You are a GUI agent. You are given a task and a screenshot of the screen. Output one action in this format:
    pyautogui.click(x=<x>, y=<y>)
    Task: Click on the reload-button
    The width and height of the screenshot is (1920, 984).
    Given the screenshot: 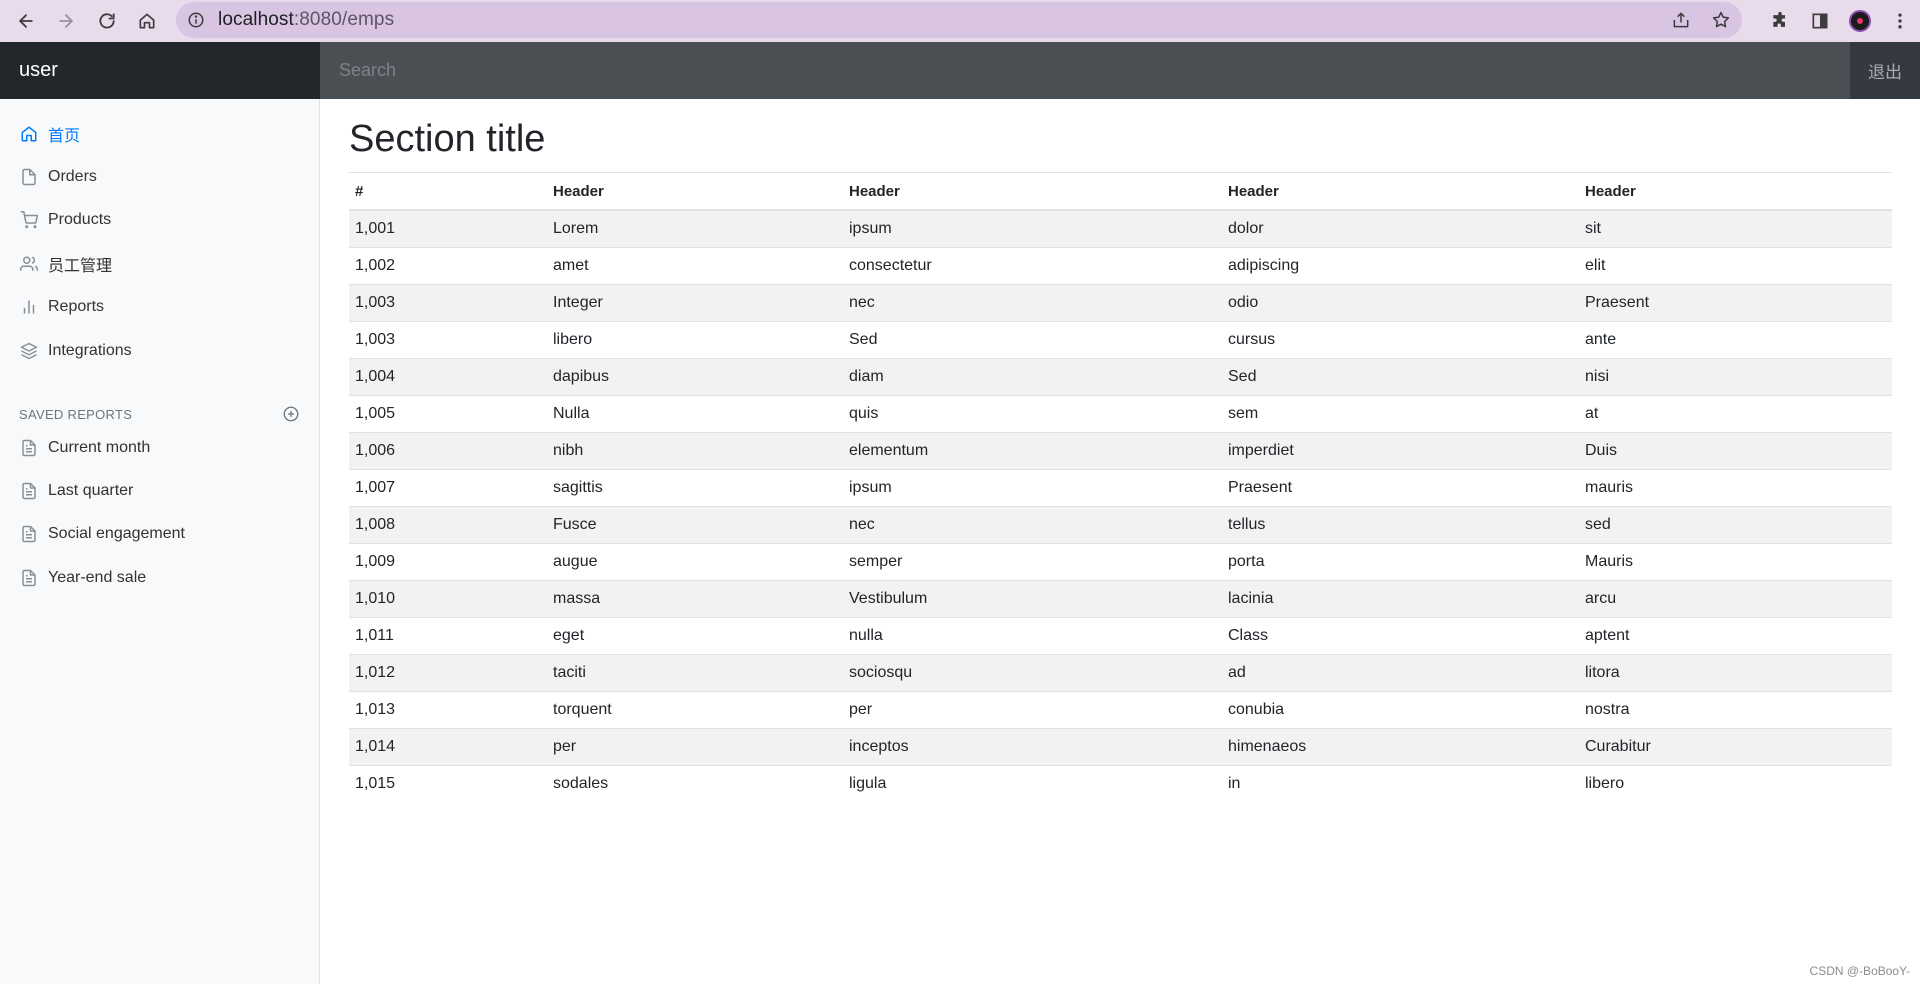 What is the action you would take?
    pyautogui.click(x=107, y=21)
    